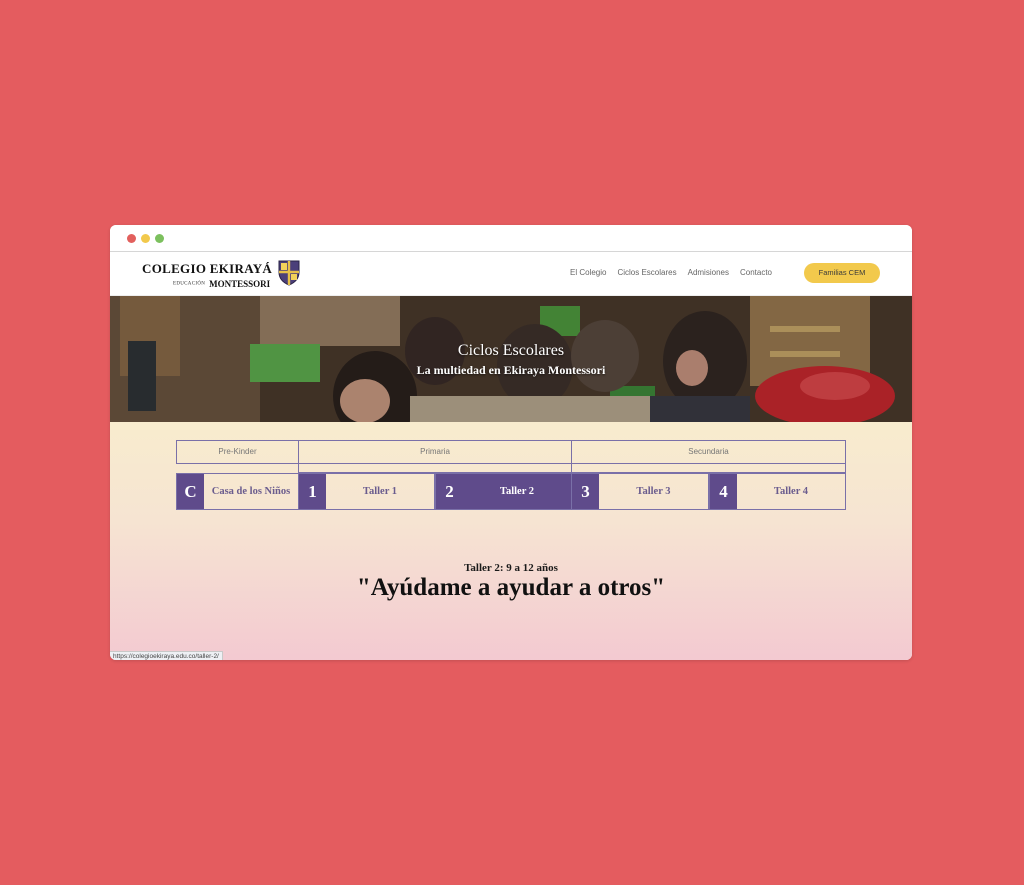 The height and width of the screenshot is (885, 1024). What do you see at coordinates (511, 238) in the screenshot?
I see `browser-titlebar` at bounding box center [511, 238].